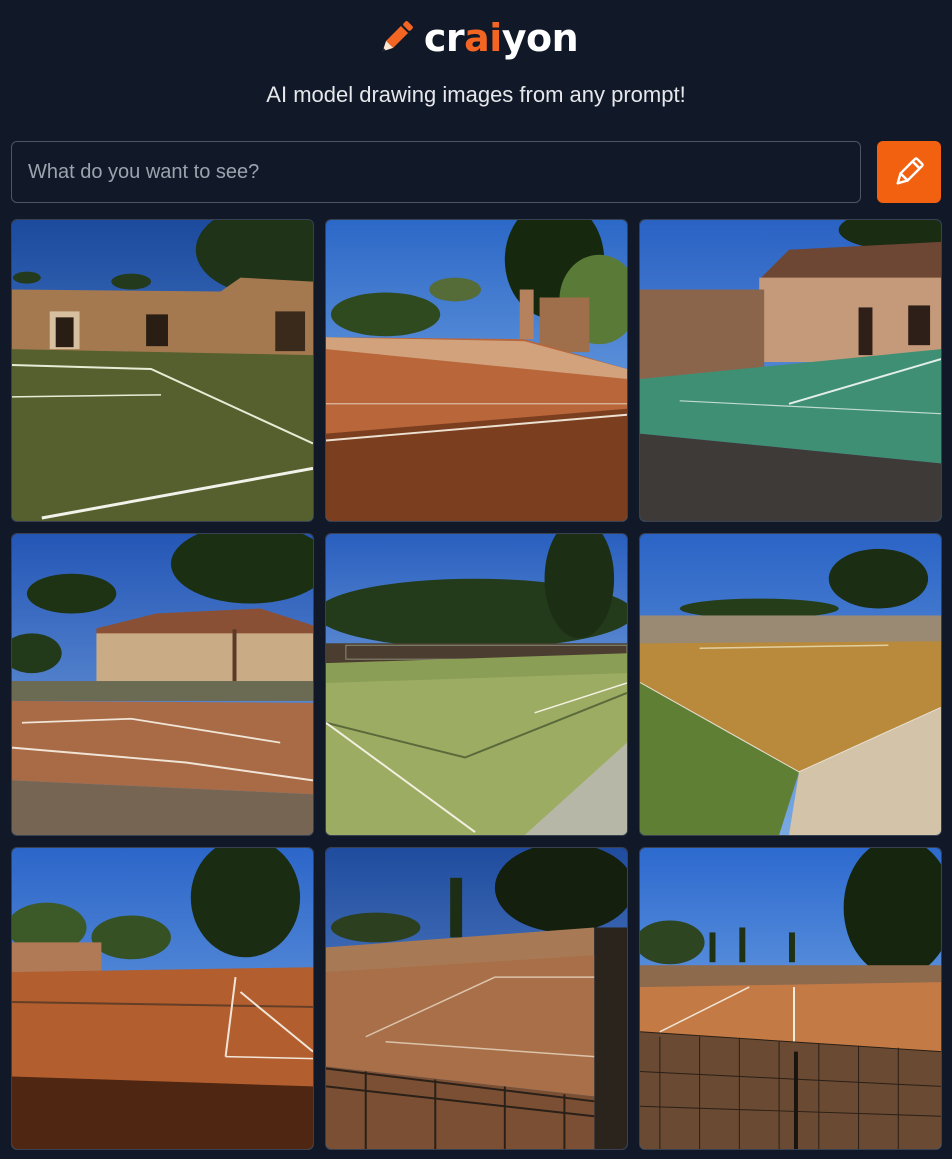 Image resolution: width=952 pixels, height=1159 pixels. Describe the element at coordinates (501, 38) in the screenshot. I see `brand-name: craiyon` at that location.